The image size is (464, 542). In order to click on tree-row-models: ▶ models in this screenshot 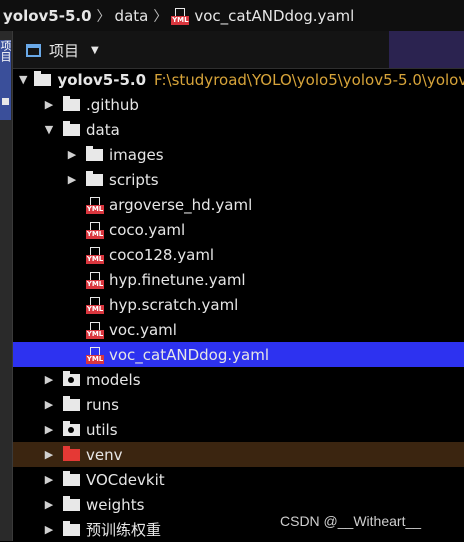, I will do `click(238, 379)`.